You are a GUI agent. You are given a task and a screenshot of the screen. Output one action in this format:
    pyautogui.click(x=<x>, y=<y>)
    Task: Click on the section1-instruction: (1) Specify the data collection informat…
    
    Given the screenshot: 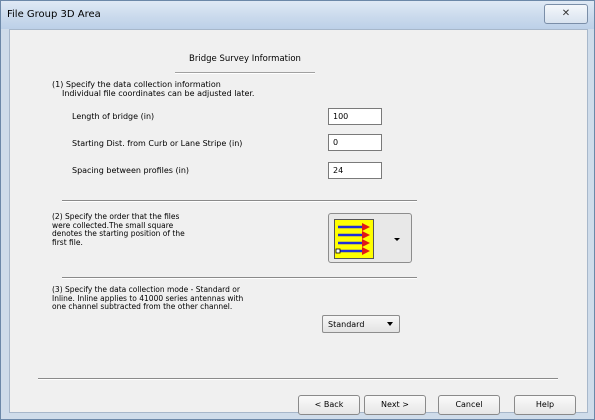 What is the action you would take?
    pyautogui.click(x=136, y=84)
    